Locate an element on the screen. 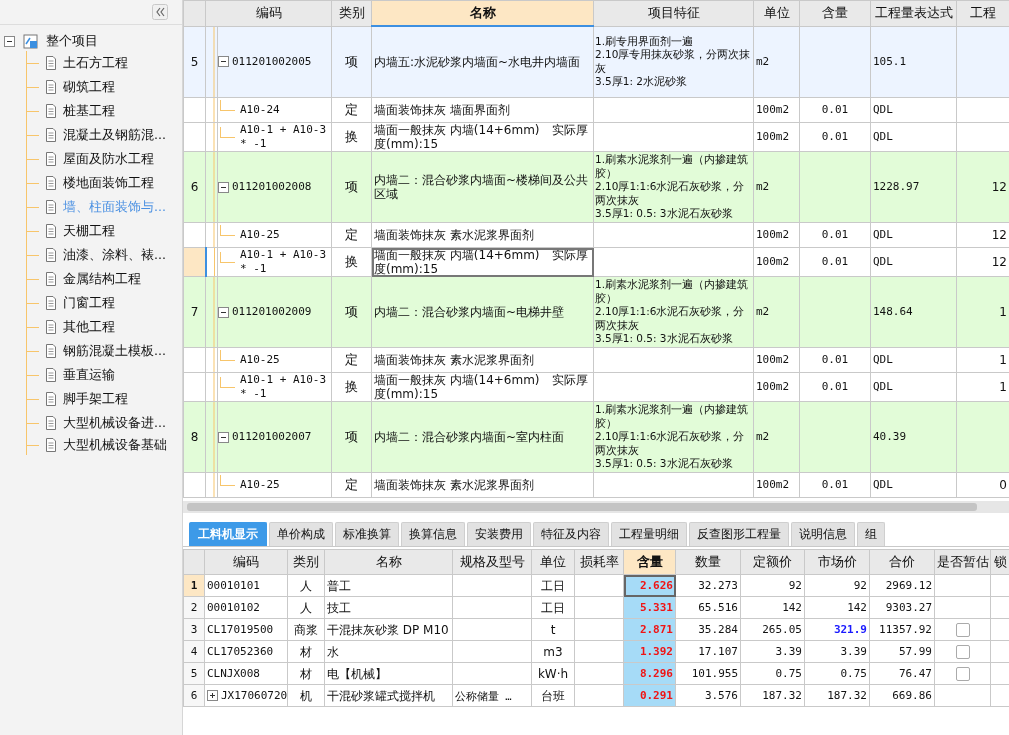 The width and height of the screenshot is (1009, 735). tree-item: 楼地面装饰工程 is located at coordinates (108, 183).